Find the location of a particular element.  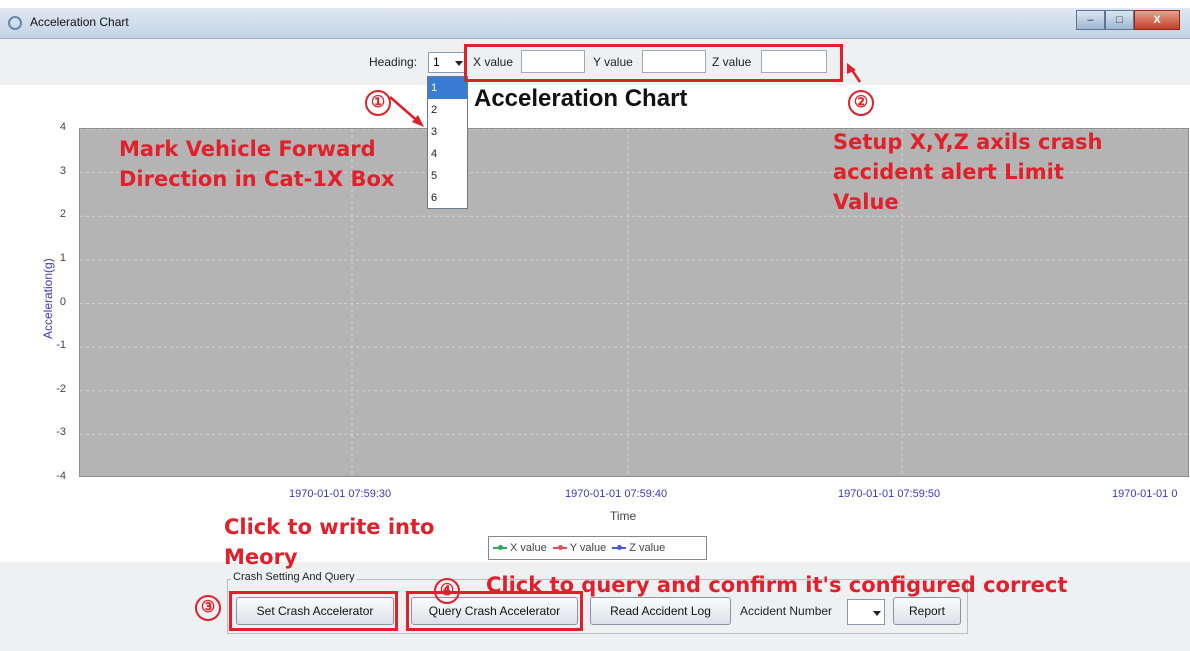

annotation-line: Meory is located at coordinates (261, 557).